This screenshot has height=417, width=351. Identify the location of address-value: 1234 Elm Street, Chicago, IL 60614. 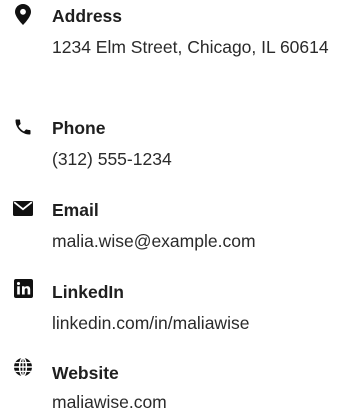
(190, 47).